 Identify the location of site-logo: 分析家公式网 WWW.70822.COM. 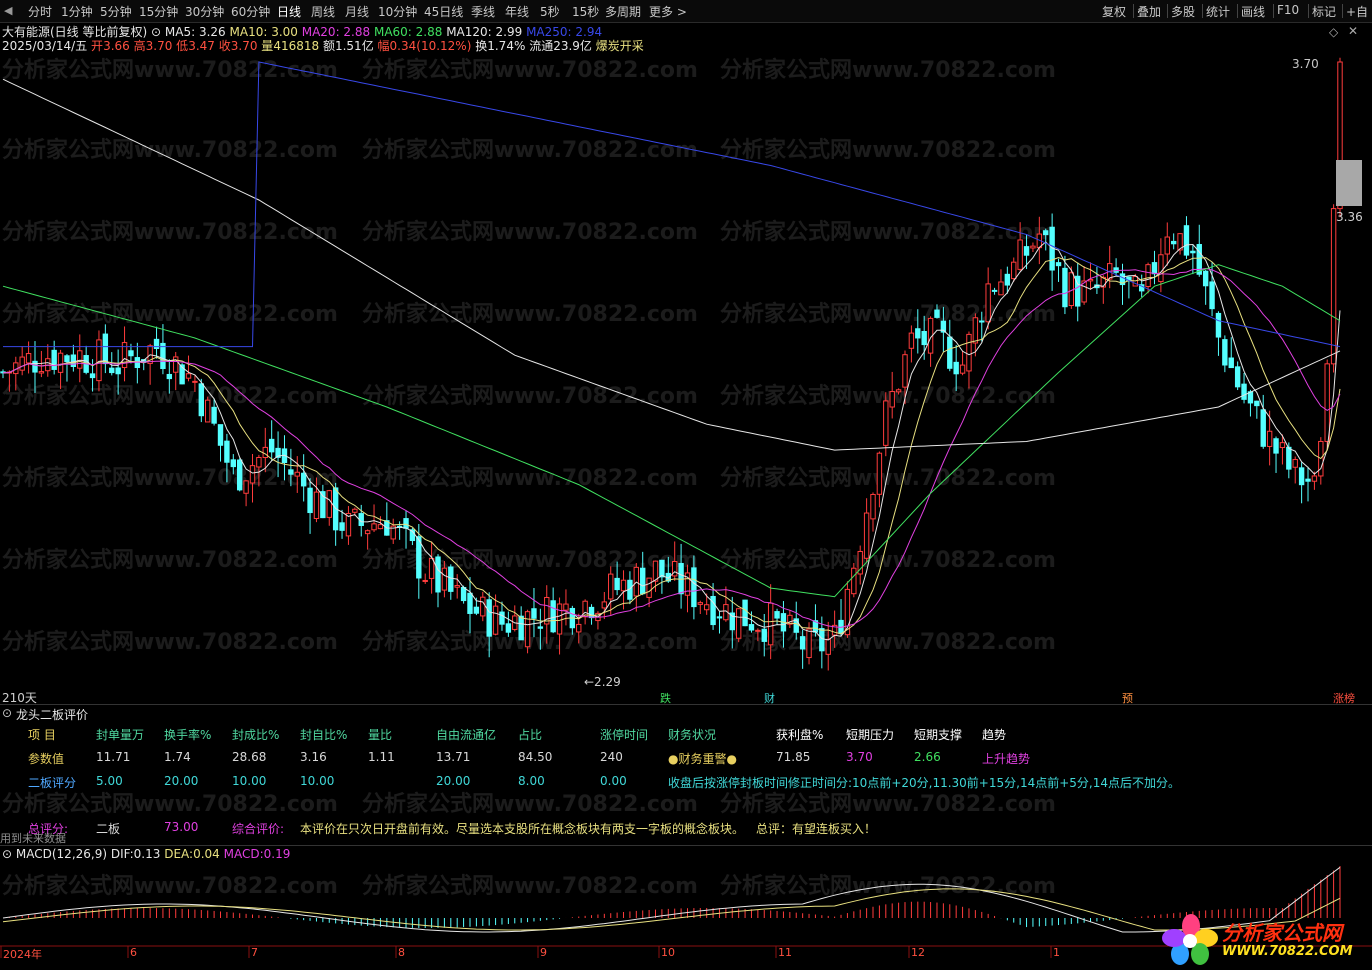
(1265, 940).